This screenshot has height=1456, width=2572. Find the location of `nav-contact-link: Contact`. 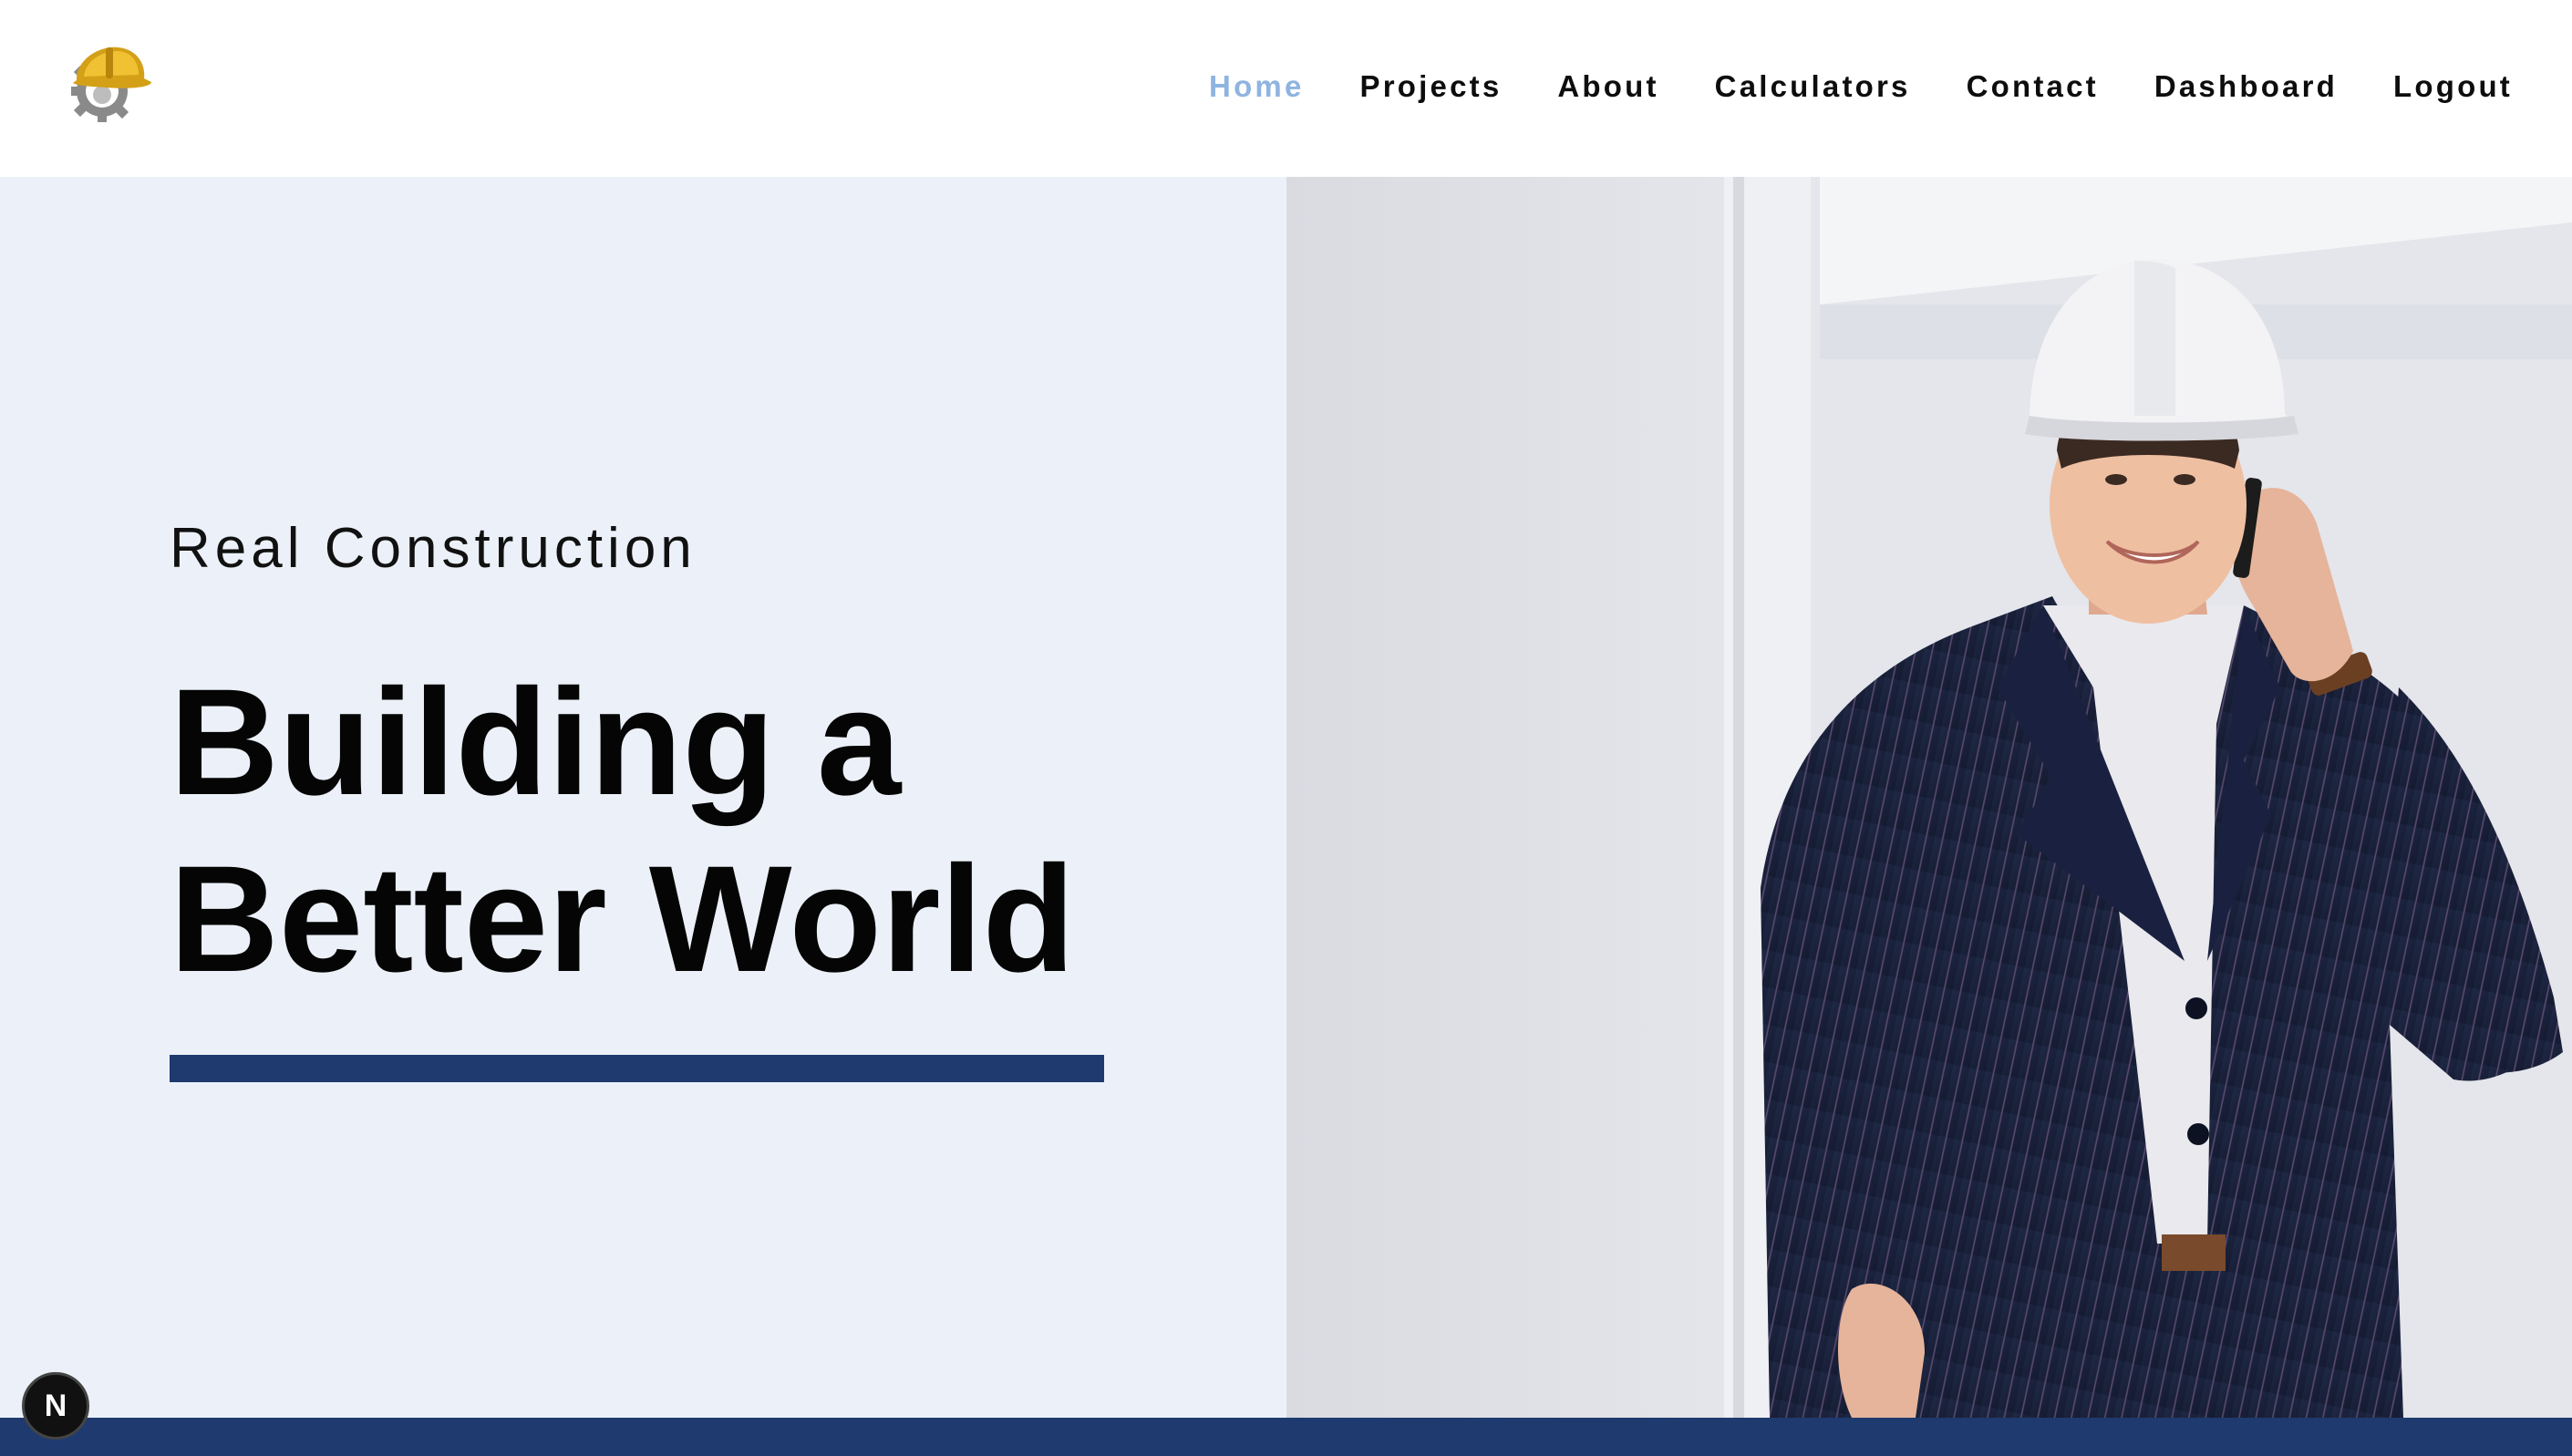

nav-contact-link: Contact is located at coordinates (2033, 86).